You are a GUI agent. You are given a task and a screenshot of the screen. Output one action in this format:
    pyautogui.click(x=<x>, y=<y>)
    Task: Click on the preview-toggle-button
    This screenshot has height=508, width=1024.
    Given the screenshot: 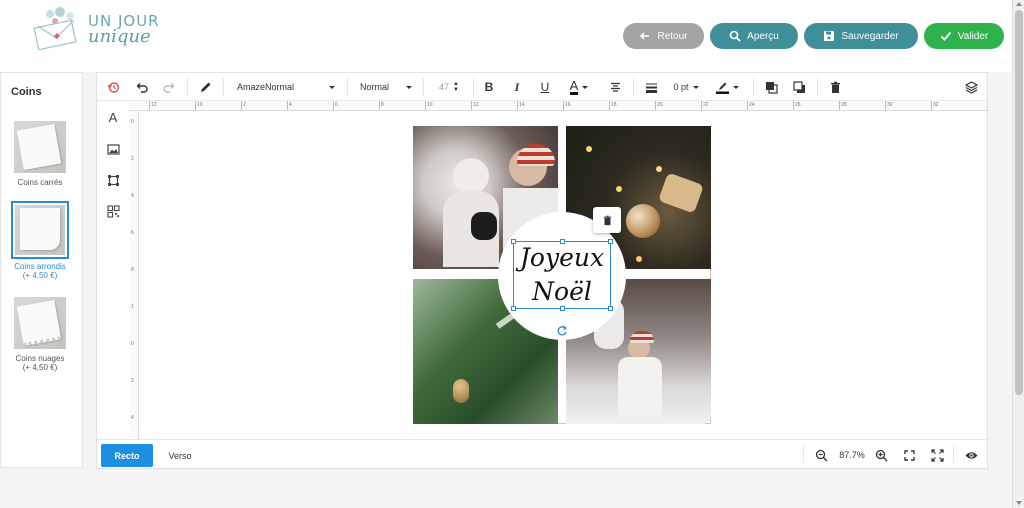 What is the action you would take?
    pyautogui.click(x=971, y=455)
    